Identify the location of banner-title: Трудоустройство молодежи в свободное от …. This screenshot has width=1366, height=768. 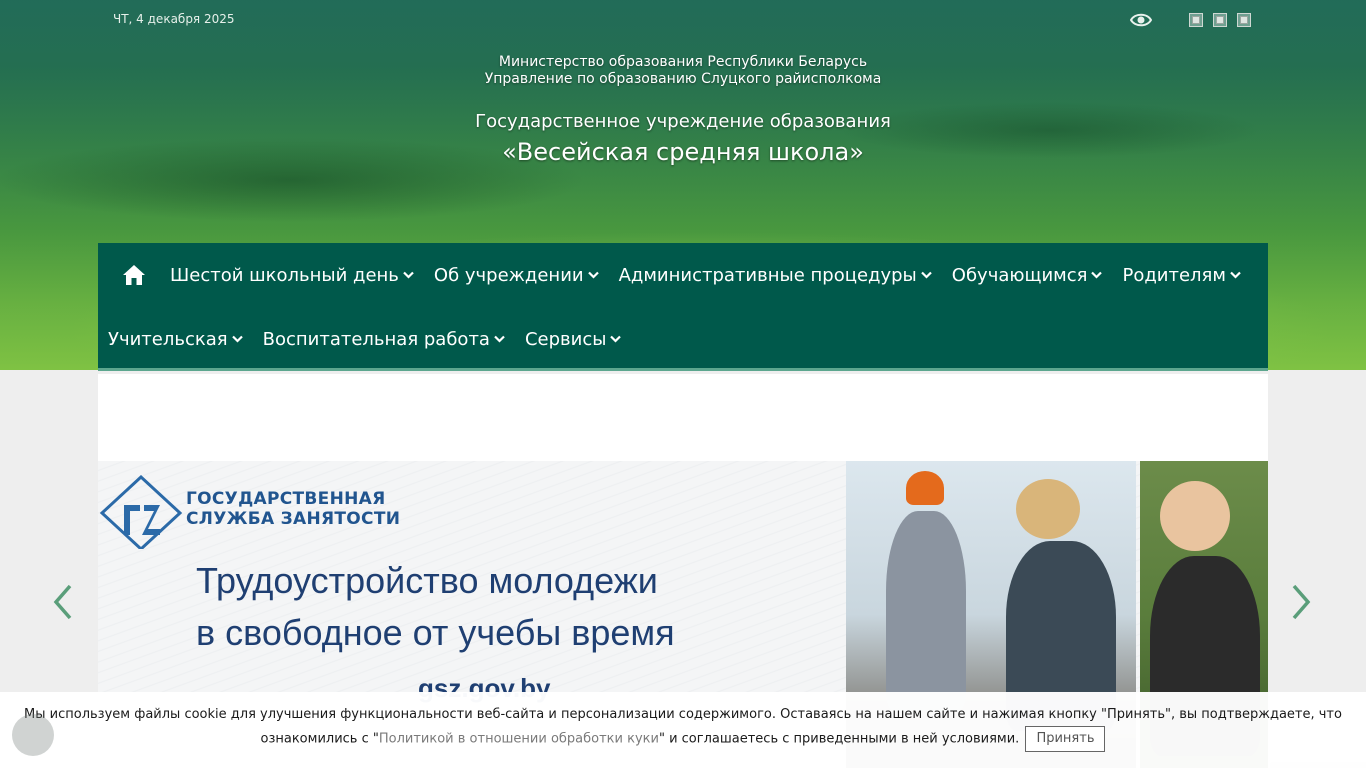
(435, 606).